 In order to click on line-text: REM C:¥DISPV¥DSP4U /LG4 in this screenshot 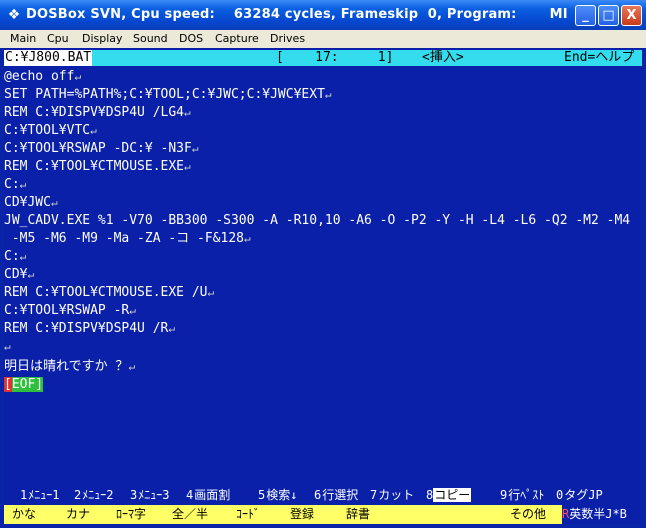, I will do `click(94, 112)`.